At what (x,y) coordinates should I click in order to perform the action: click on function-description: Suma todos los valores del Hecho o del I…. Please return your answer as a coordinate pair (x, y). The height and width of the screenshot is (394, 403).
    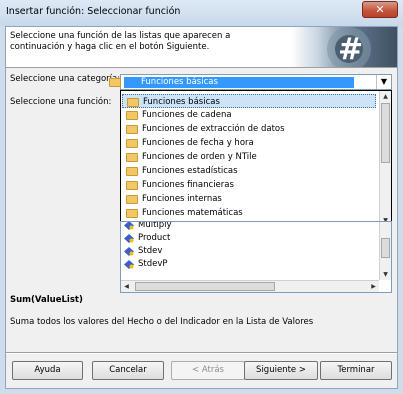
    Looking at the image, I should click on (162, 322).